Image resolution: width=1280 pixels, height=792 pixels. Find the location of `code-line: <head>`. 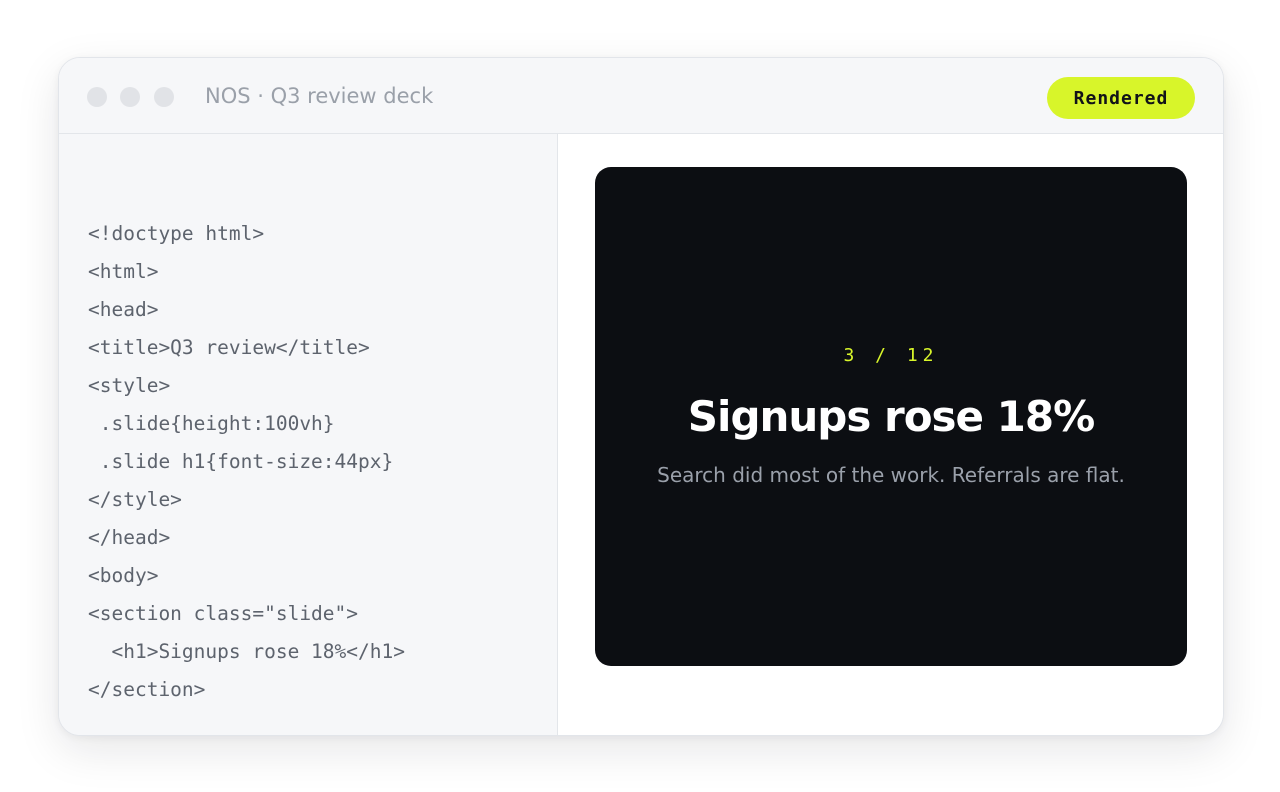

code-line: <head> is located at coordinates (123, 309).